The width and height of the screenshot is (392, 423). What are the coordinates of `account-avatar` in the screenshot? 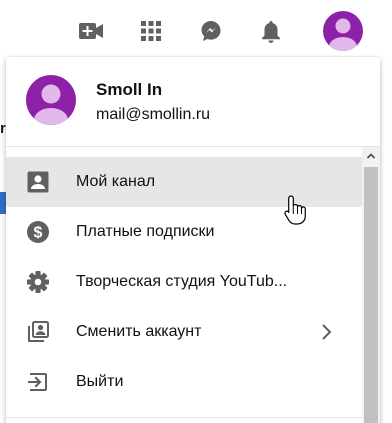 It's located at (51, 100).